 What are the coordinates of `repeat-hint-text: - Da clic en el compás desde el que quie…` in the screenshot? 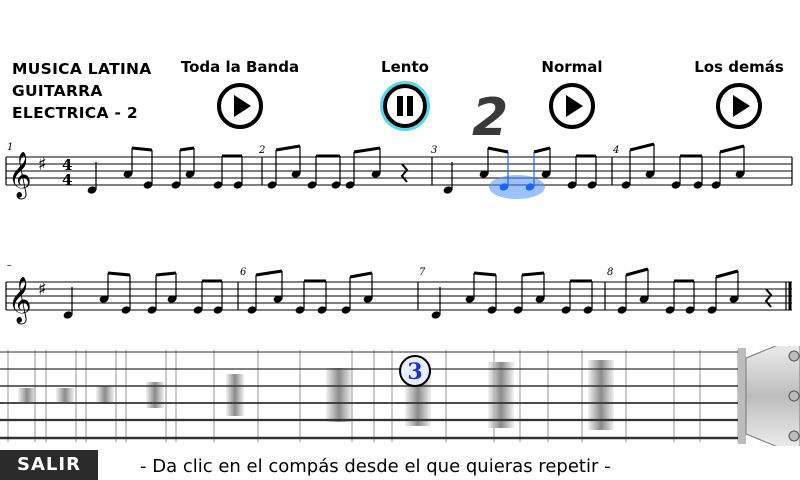 It's located at (375, 466).